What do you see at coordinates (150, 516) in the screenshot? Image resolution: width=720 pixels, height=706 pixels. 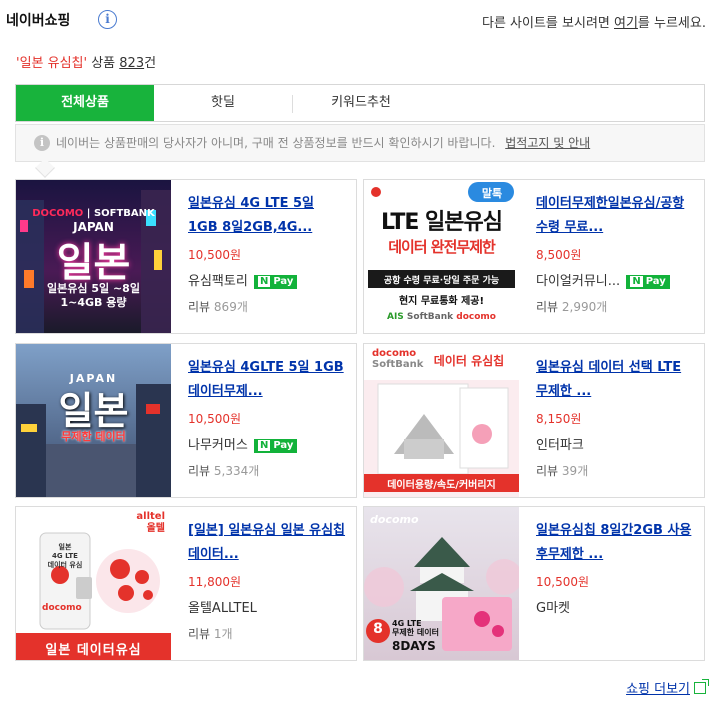 I see `thumb-text: alltel` at bounding box center [150, 516].